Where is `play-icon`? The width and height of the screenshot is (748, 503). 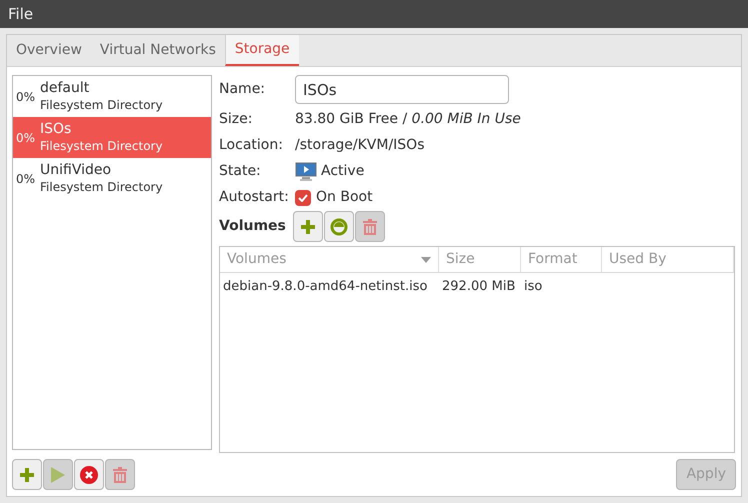
play-icon is located at coordinates (58, 475).